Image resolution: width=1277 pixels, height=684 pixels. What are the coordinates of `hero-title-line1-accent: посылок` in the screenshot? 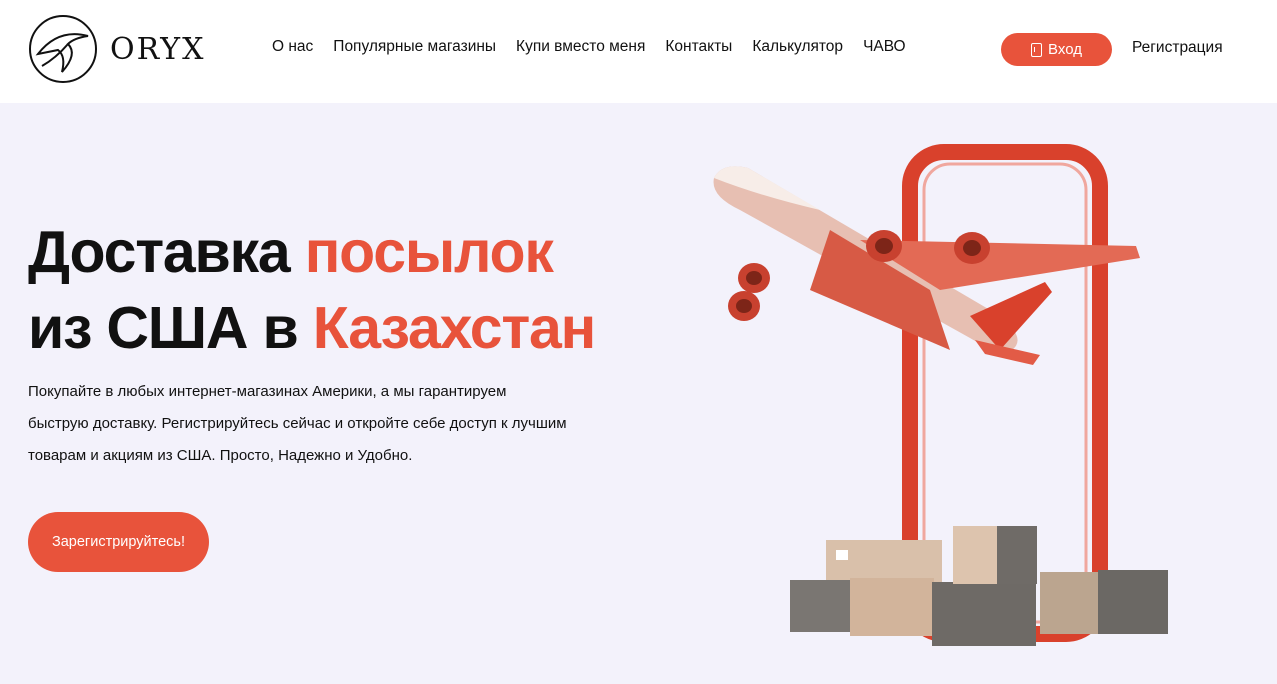 It's located at (429, 252).